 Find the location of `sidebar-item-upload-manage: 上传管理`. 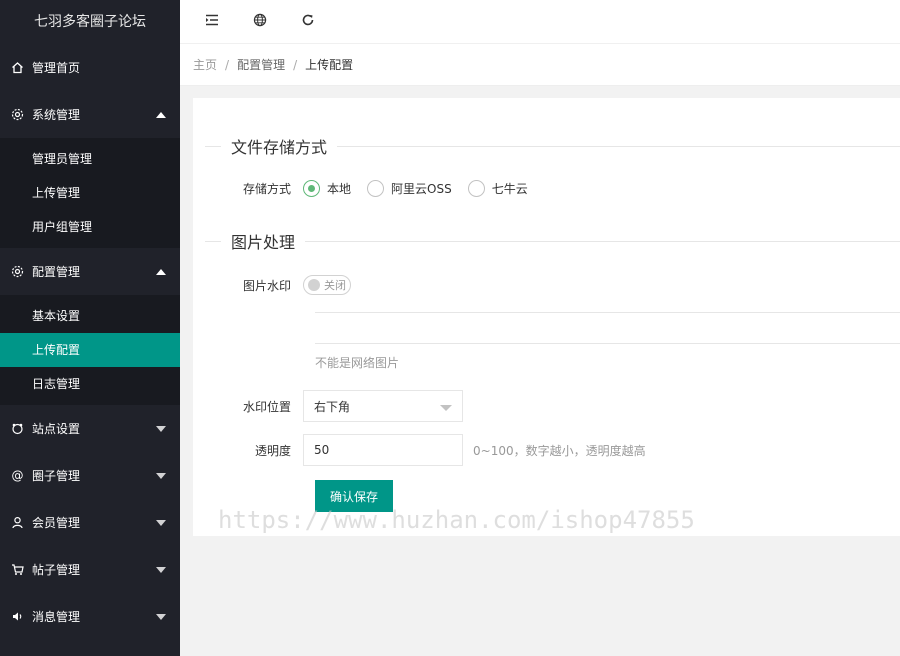

sidebar-item-upload-manage: 上传管理 is located at coordinates (90, 193).